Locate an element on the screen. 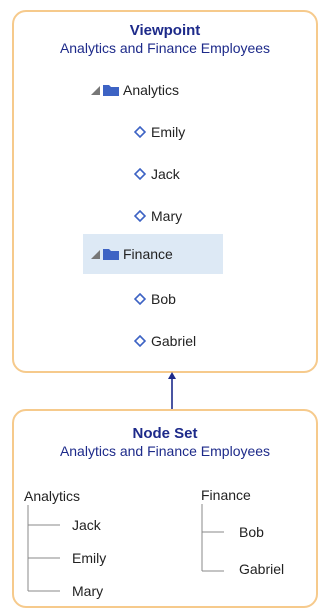 This screenshot has width=323, height=614. tree-leaf-mary: Mary is located at coordinates (158, 216).